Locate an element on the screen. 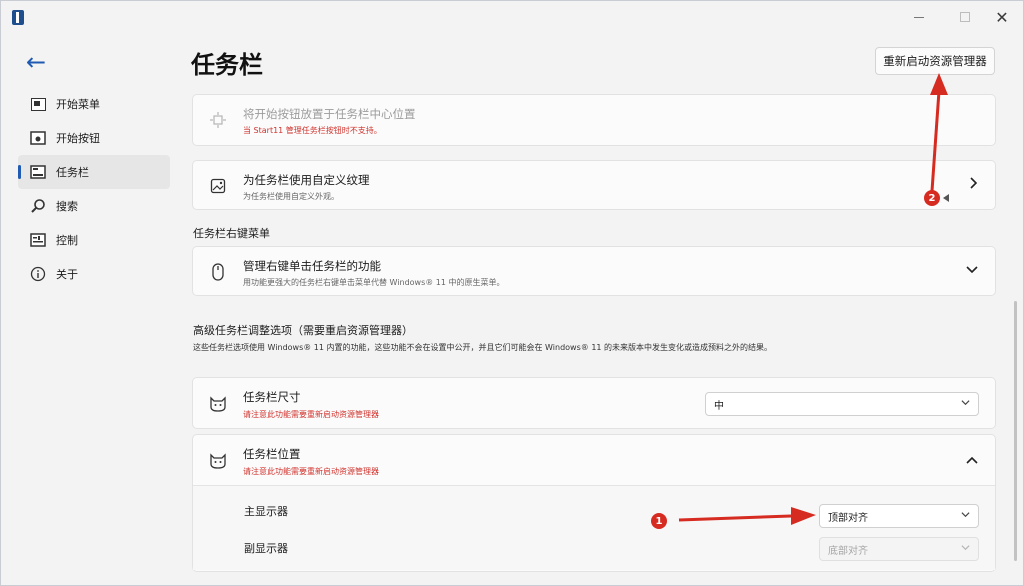  annotation-badge-2: 2 is located at coordinates (932, 198).